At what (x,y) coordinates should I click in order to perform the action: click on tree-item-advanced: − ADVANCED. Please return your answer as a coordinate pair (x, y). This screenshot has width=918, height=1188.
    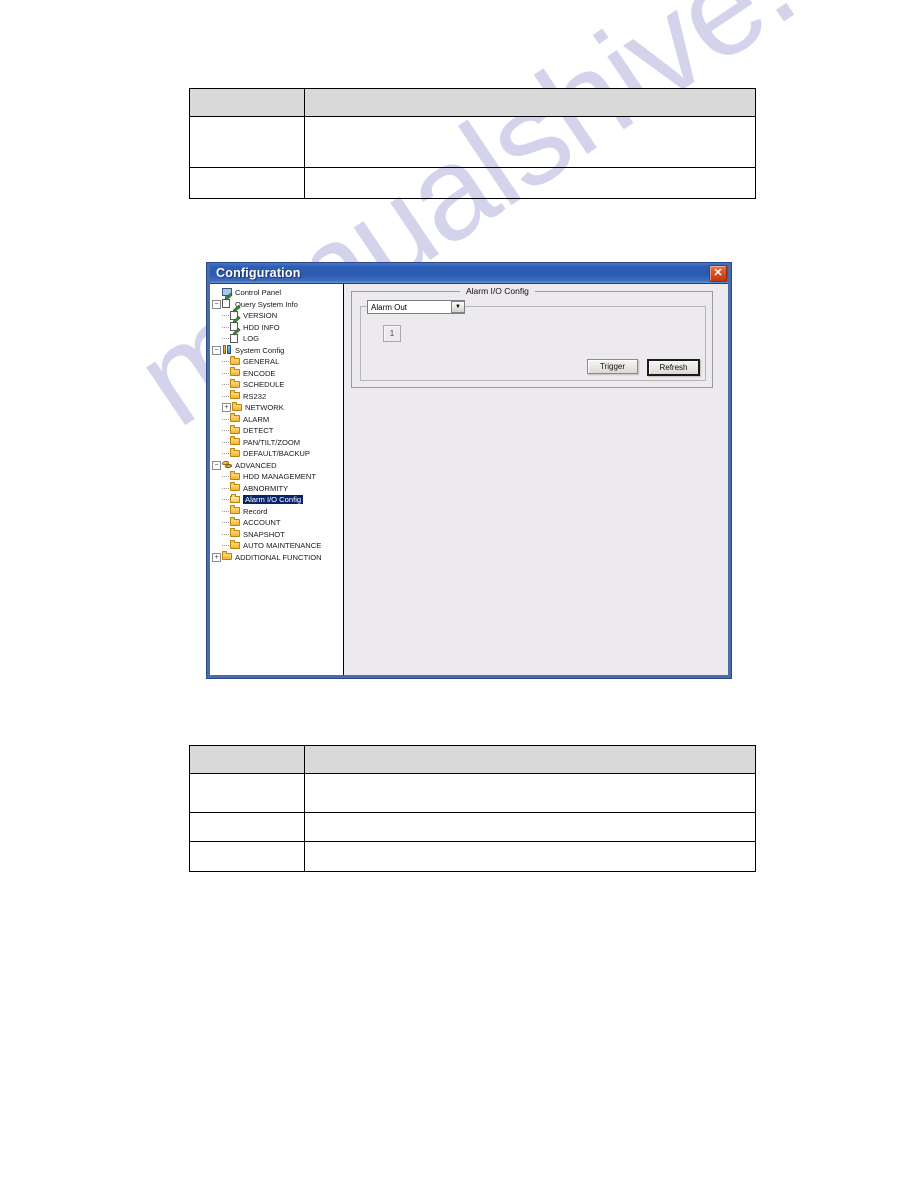
    Looking at the image, I should click on (277, 466).